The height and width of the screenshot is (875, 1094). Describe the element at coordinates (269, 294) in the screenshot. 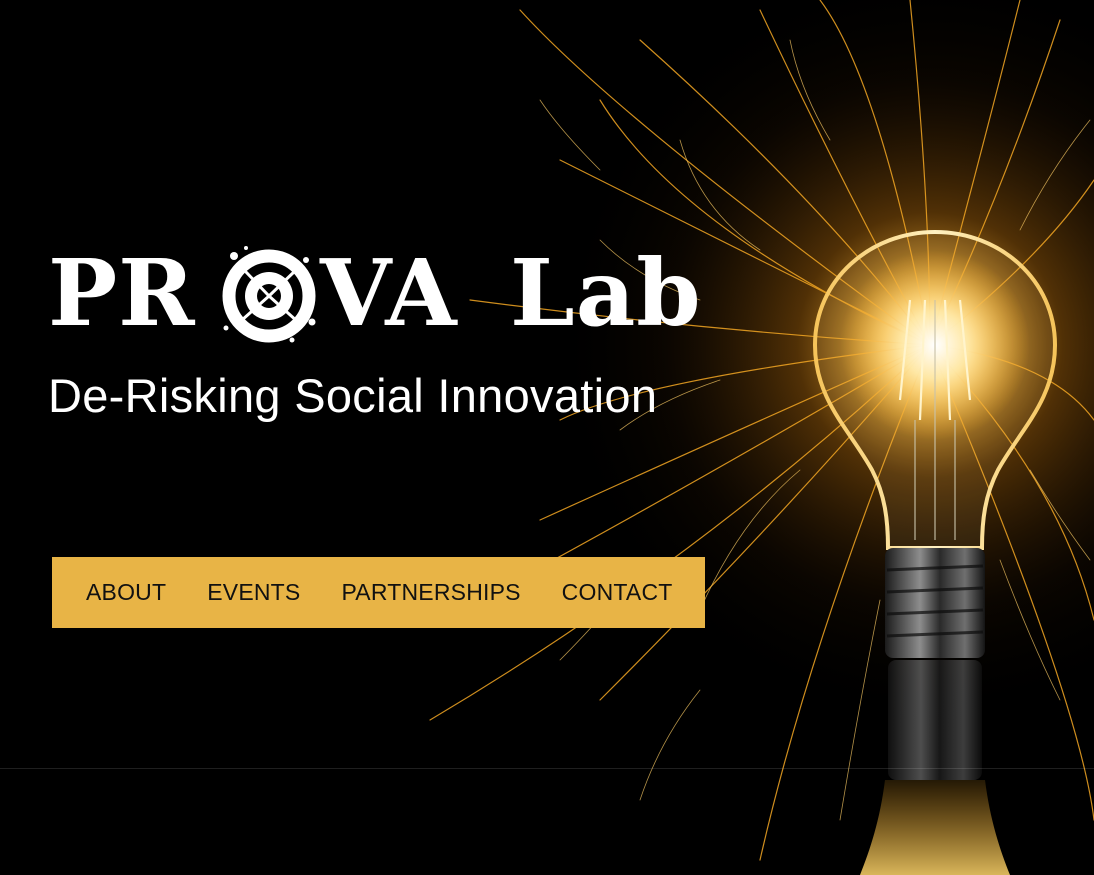

I see `splatter-o-icon` at that location.